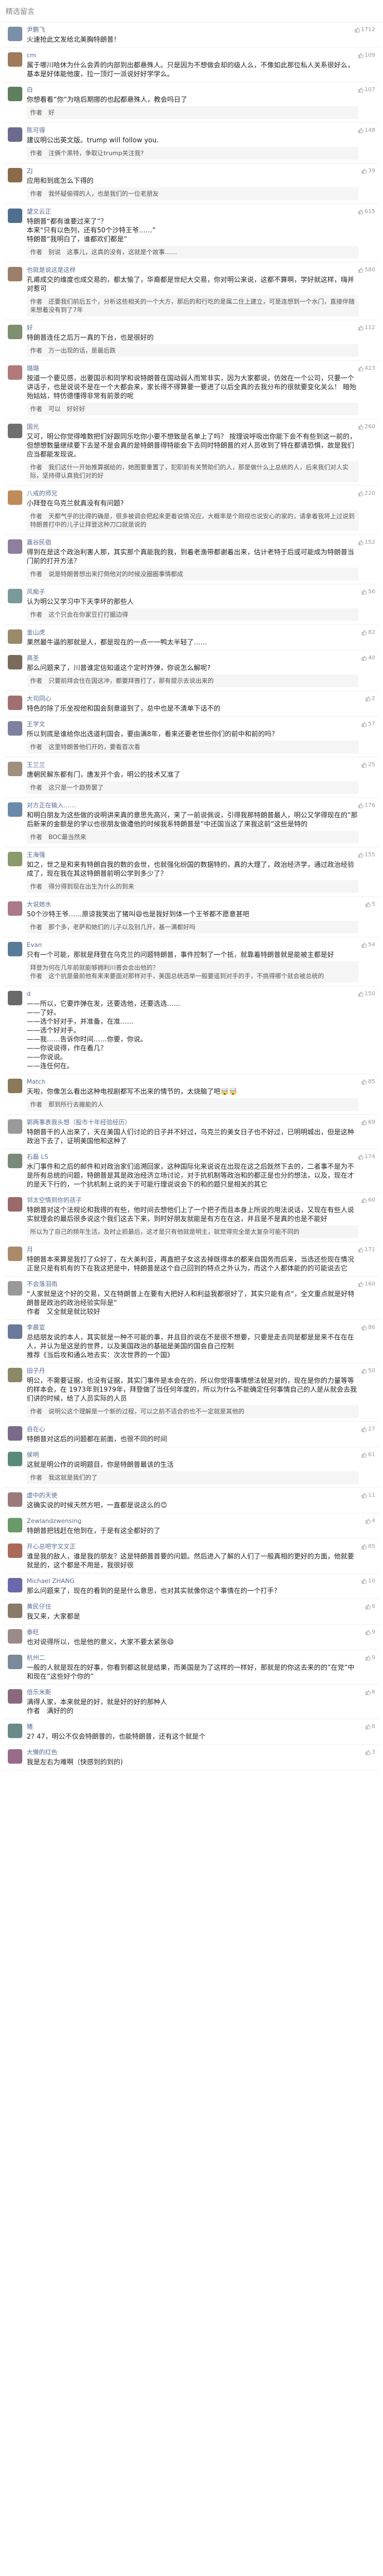 This screenshot has width=383, height=2576. I want to click on like-button: 580, so click(366, 270).